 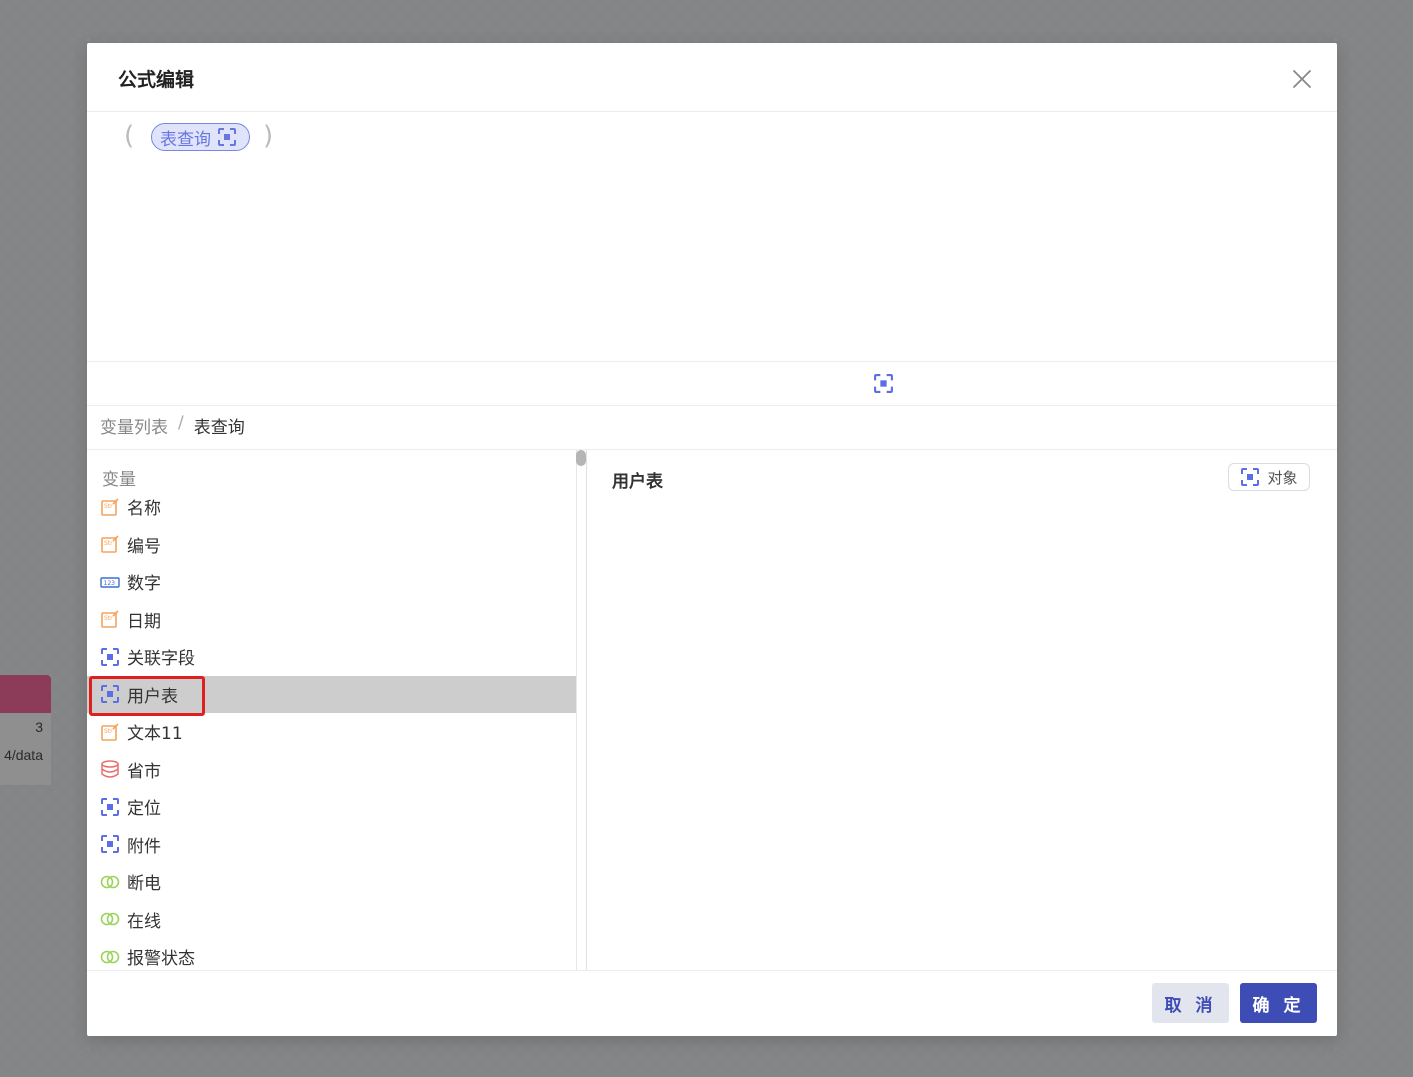 What do you see at coordinates (331, 545) in the screenshot?
I see `variable-item: Str 编号` at bounding box center [331, 545].